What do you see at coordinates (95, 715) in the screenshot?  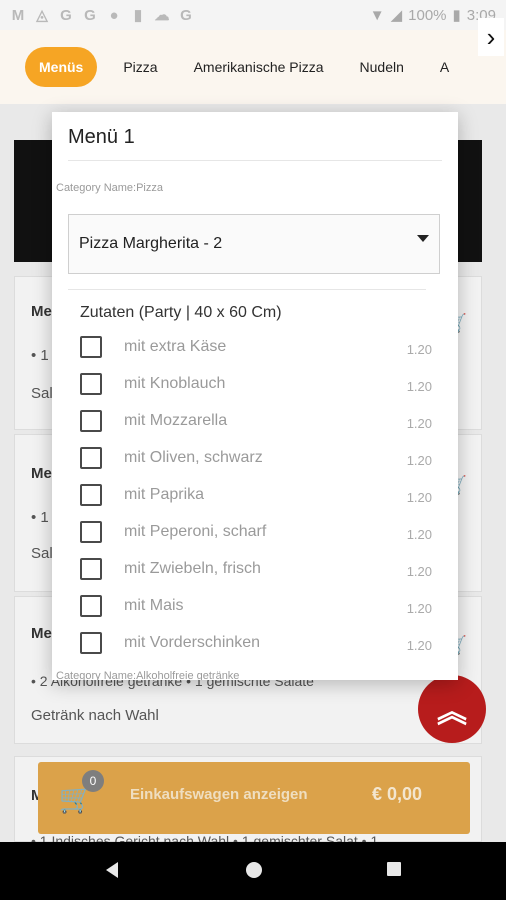 I see `card-line: Getränk nach Wahl` at bounding box center [95, 715].